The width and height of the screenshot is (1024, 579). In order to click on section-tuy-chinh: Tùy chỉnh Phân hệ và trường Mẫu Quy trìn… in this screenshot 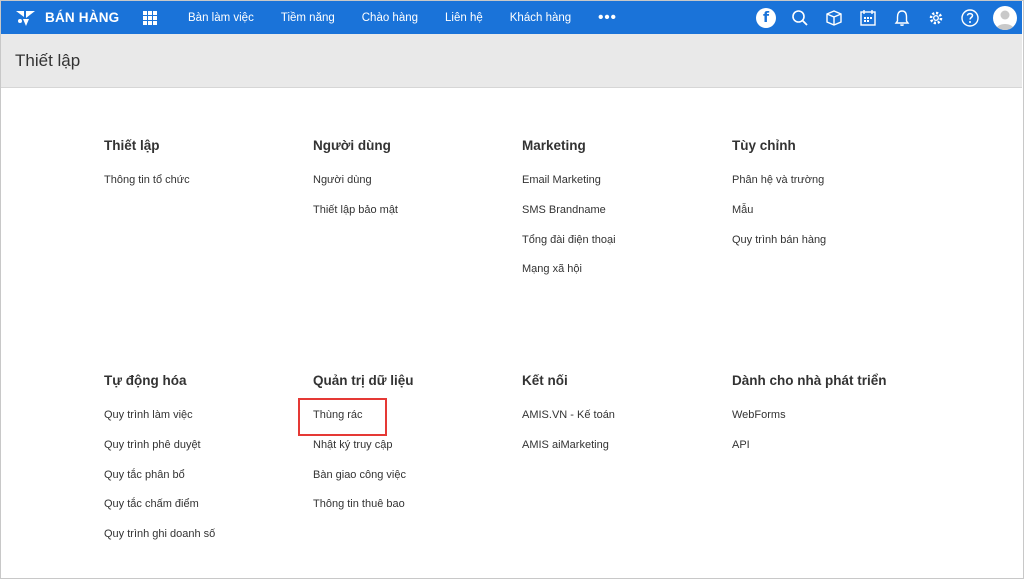, I will do `click(779, 200)`.